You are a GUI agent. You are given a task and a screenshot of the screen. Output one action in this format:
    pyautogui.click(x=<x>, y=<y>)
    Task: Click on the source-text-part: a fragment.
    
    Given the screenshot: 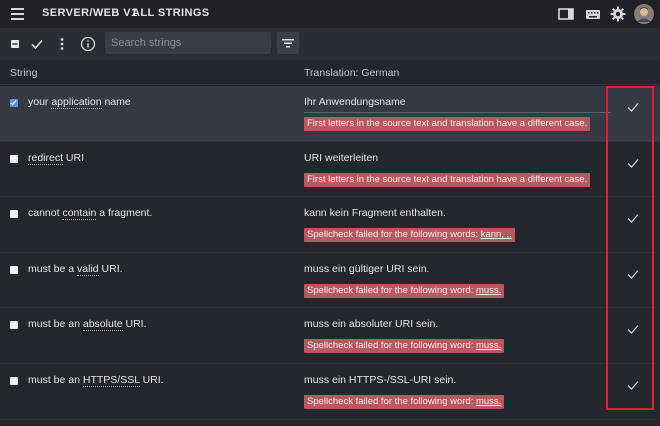 What is the action you would take?
    pyautogui.click(x=124, y=213)
    